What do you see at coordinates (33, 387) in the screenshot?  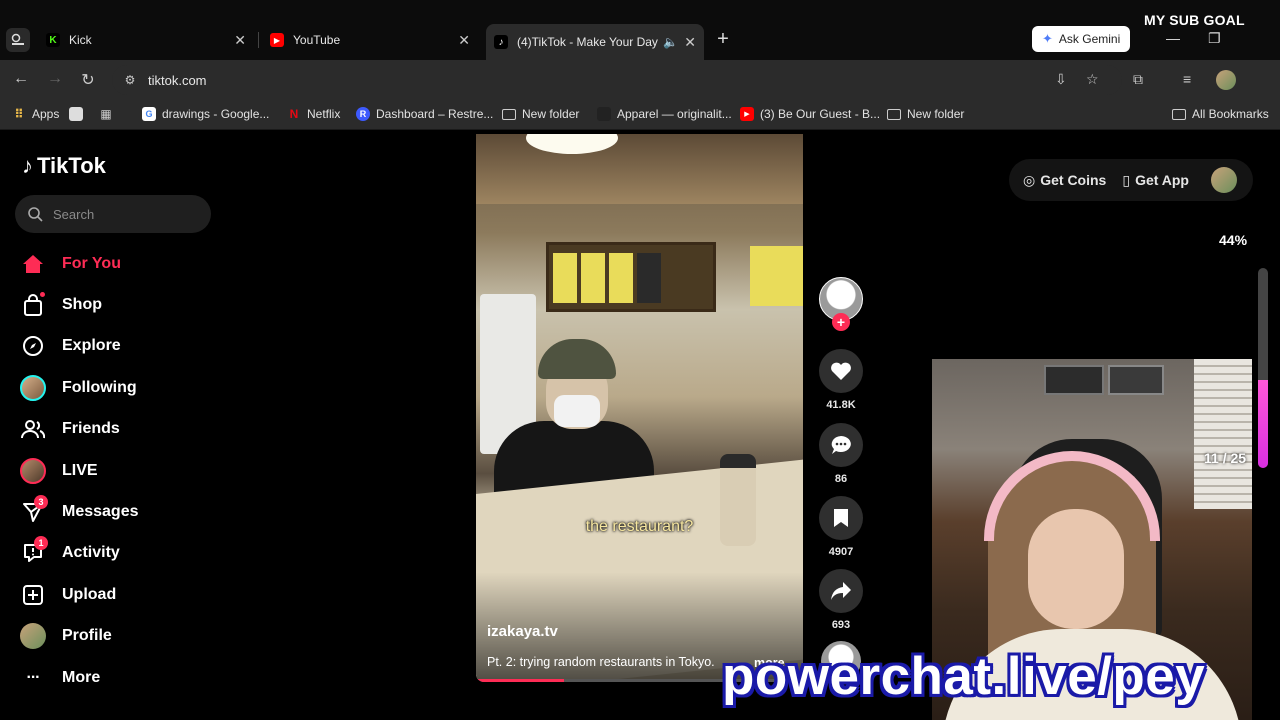 I see `following-avatar` at bounding box center [33, 387].